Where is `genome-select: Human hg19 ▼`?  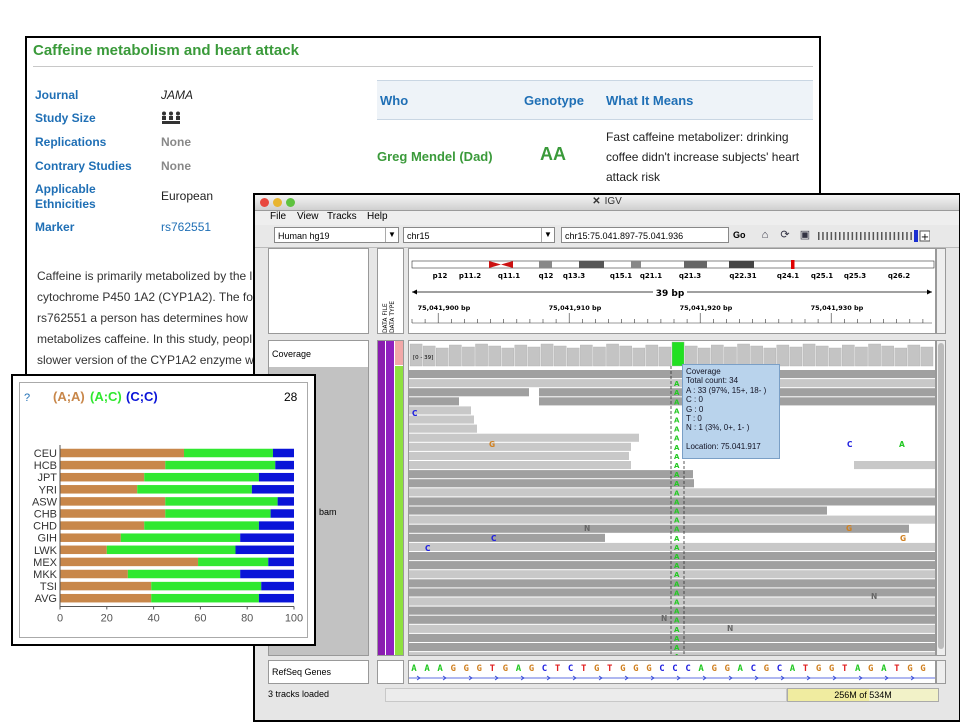 genome-select: Human hg19 ▼ is located at coordinates (336, 235).